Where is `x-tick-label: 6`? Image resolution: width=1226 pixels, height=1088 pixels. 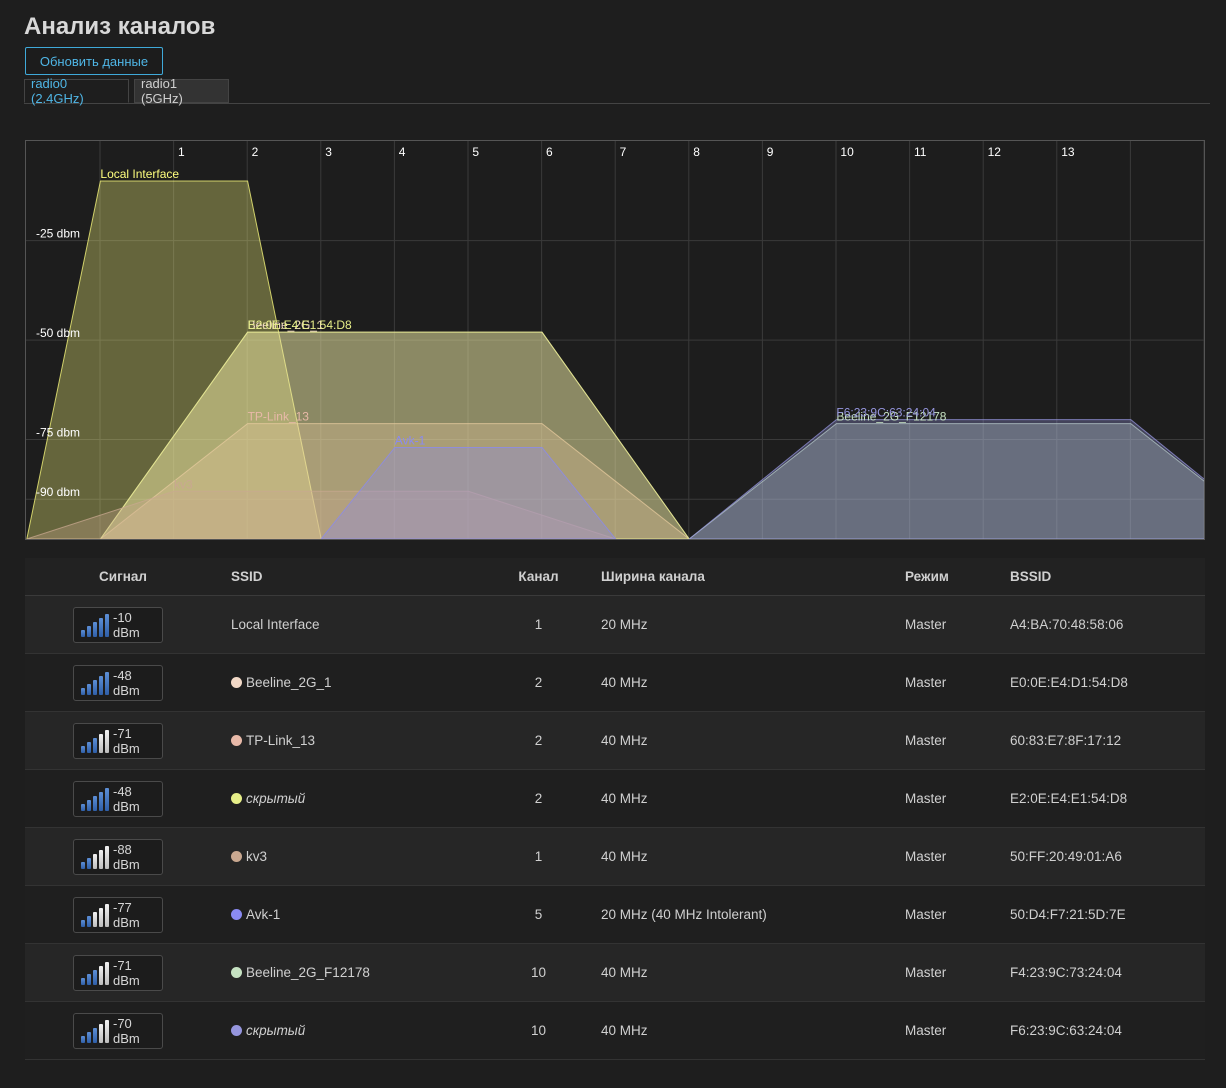
x-tick-label: 6 is located at coordinates (549, 152).